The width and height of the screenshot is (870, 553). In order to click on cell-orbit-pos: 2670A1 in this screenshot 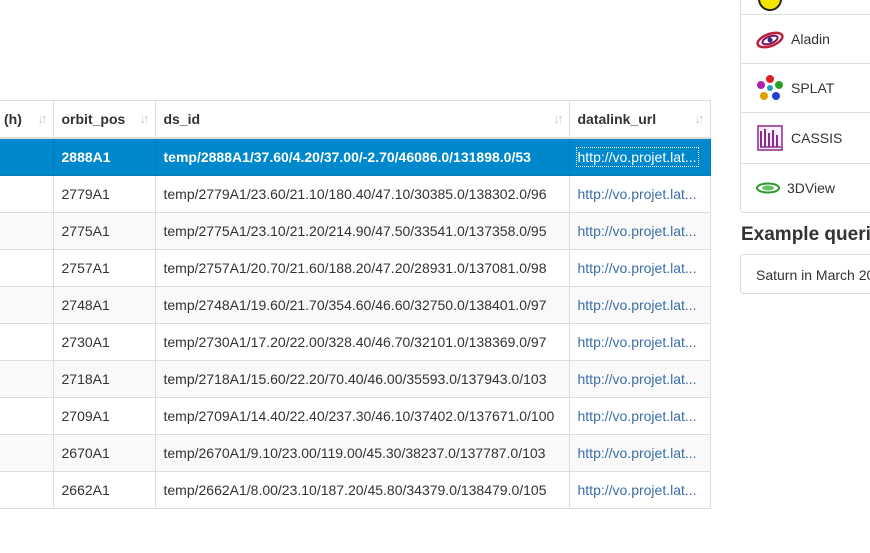, I will do `click(104, 453)`.